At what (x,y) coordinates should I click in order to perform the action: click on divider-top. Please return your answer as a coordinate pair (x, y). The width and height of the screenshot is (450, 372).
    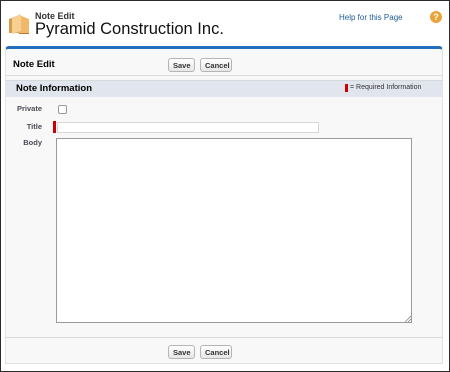
    Looking at the image, I should click on (224, 75).